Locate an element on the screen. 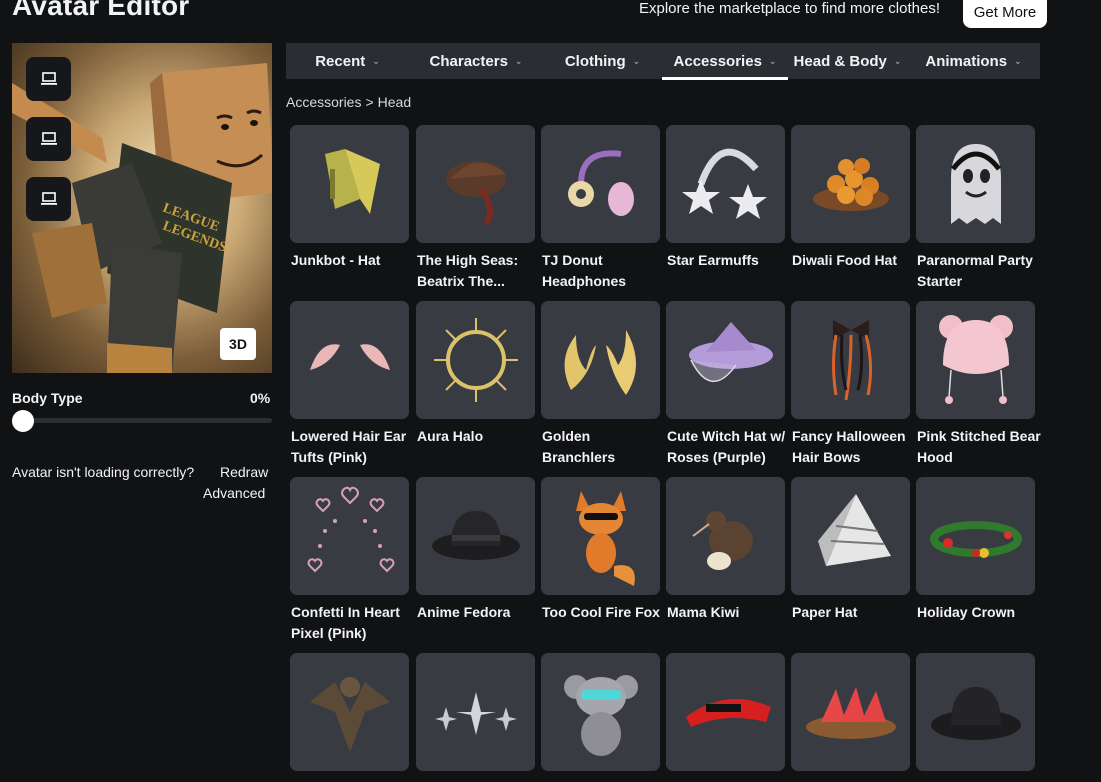  breadcrumb-parent: Accessories is located at coordinates (323, 102).